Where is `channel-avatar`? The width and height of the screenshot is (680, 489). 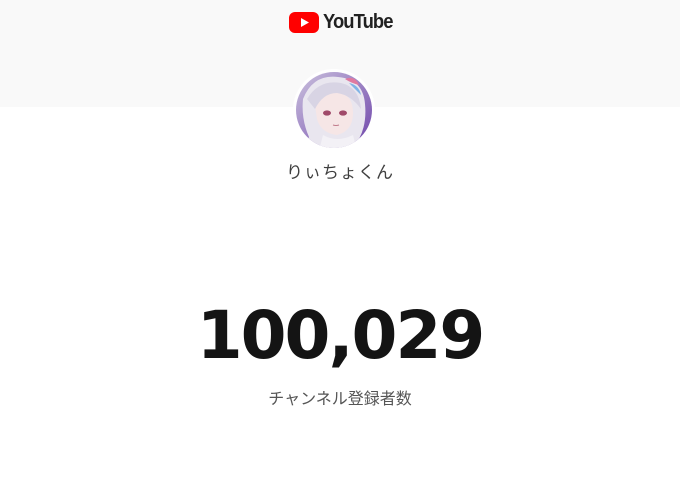 channel-avatar is located at coordinates (334, 110).